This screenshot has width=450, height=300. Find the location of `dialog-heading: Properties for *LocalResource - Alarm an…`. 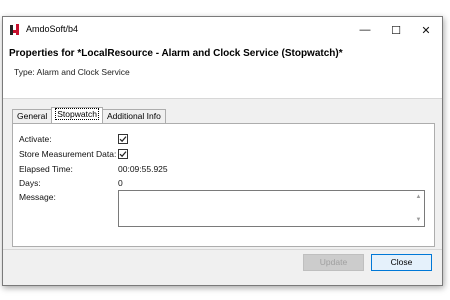

dialog-heading: Properties for *LocalResource - Alarm an… is located at coordinates (176, 53).